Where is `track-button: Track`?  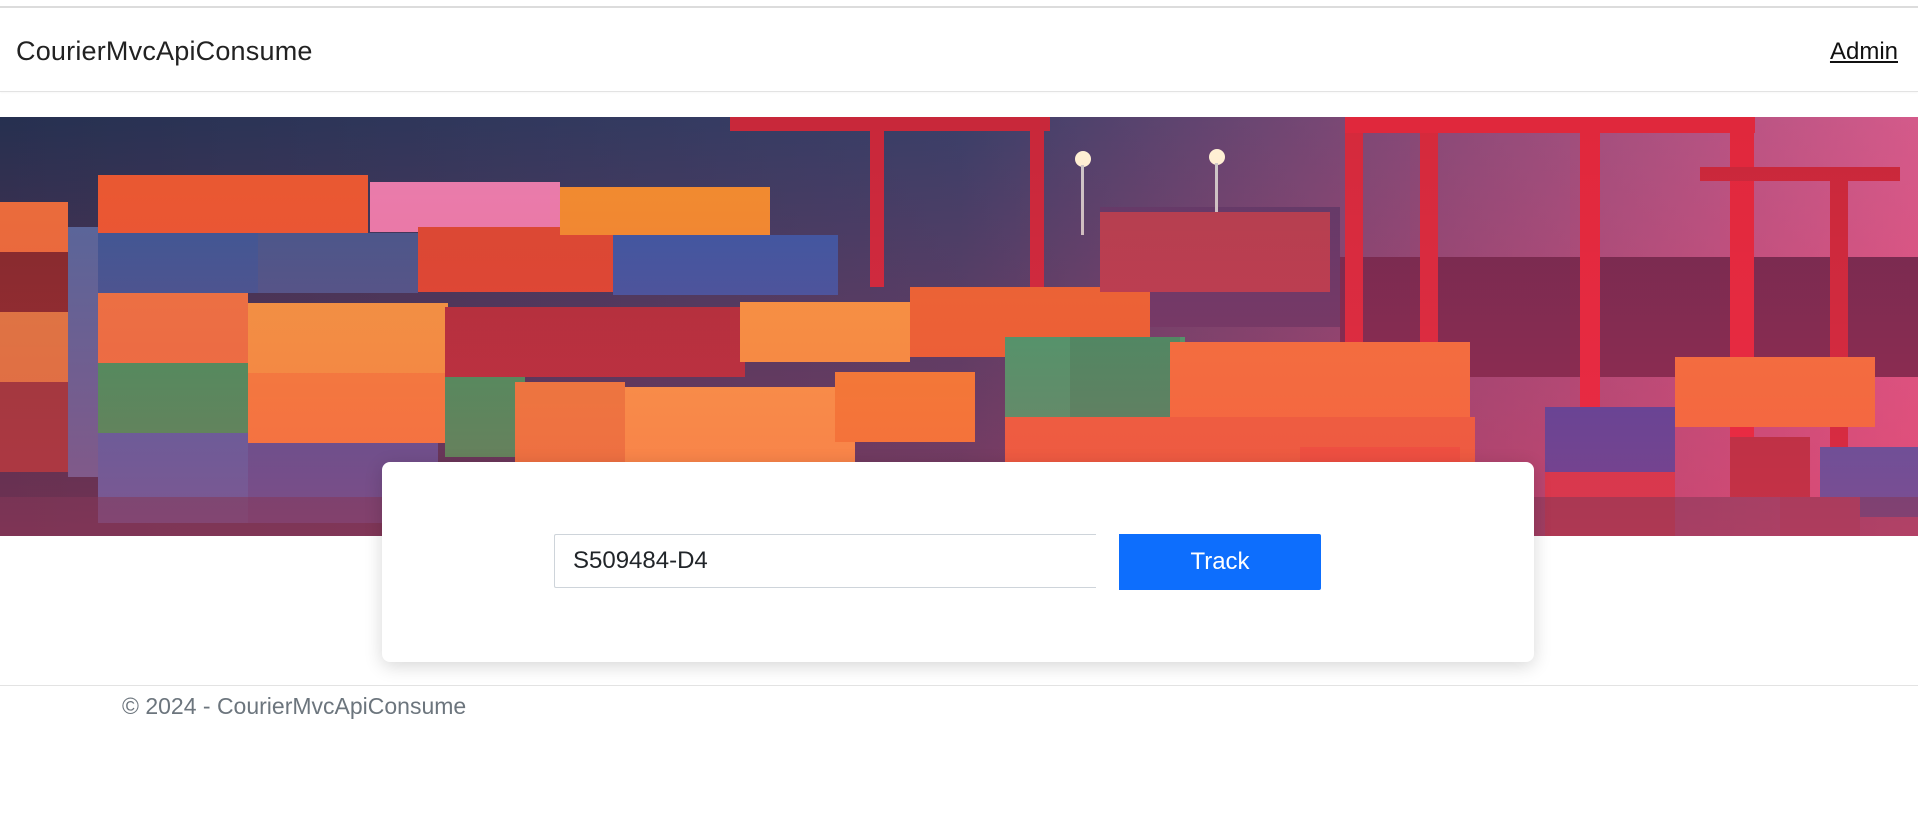
track-button: Track is located at coordinates (1220, 562).